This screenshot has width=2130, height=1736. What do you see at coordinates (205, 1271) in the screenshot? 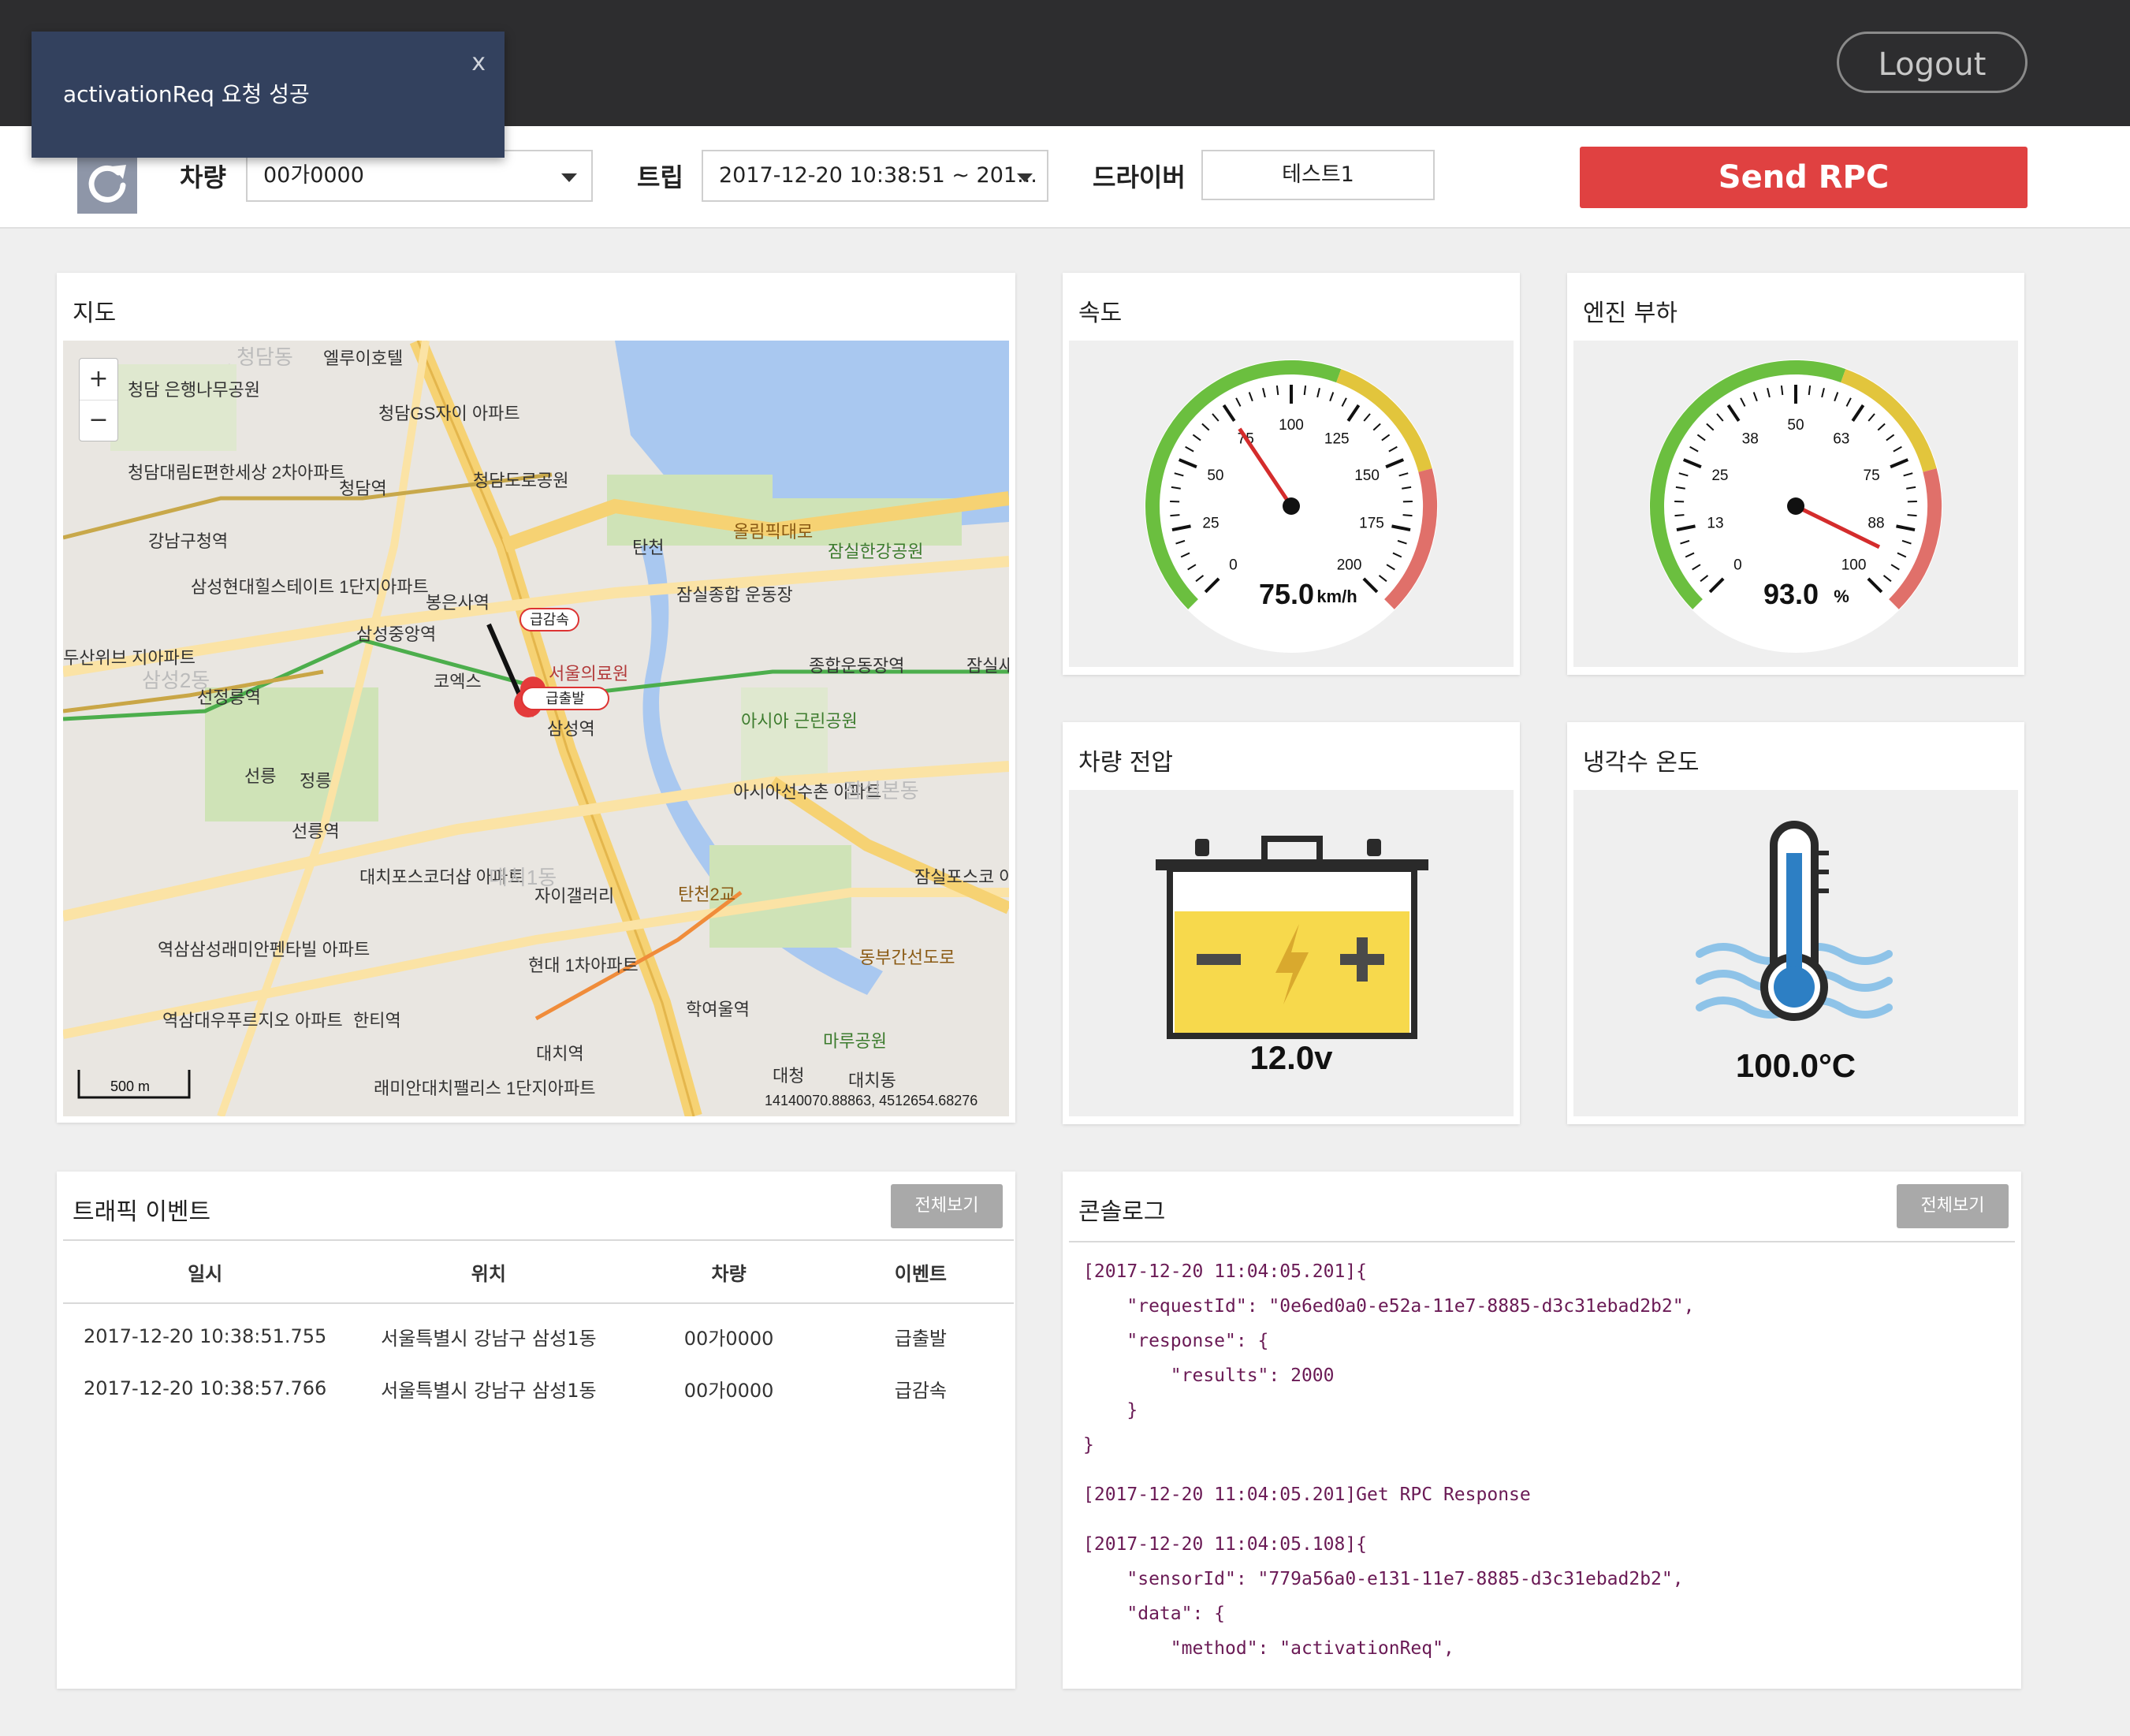
I see `column-header-datetime: 일시` at bounding box center [205, 1271].